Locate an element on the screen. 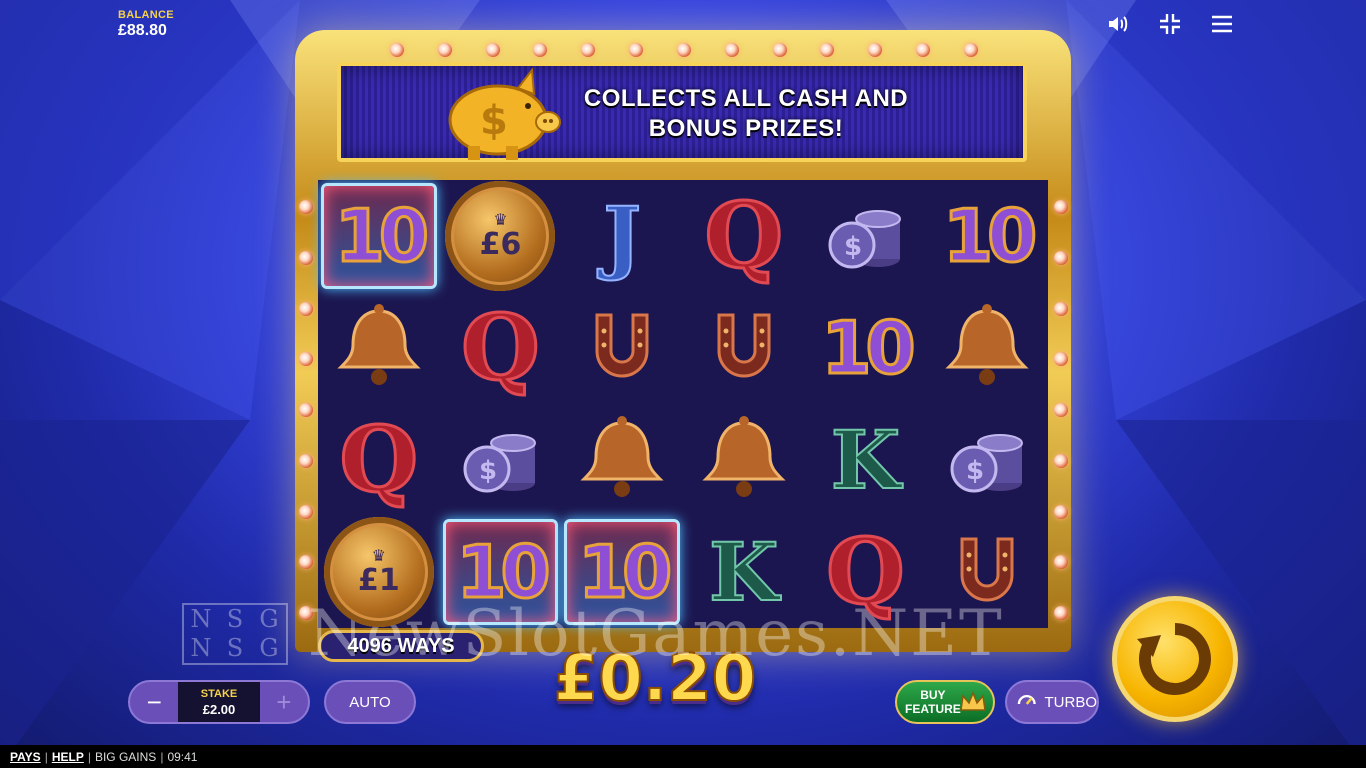  turbo-button: TURBO is located at coordinates (1052, 702).